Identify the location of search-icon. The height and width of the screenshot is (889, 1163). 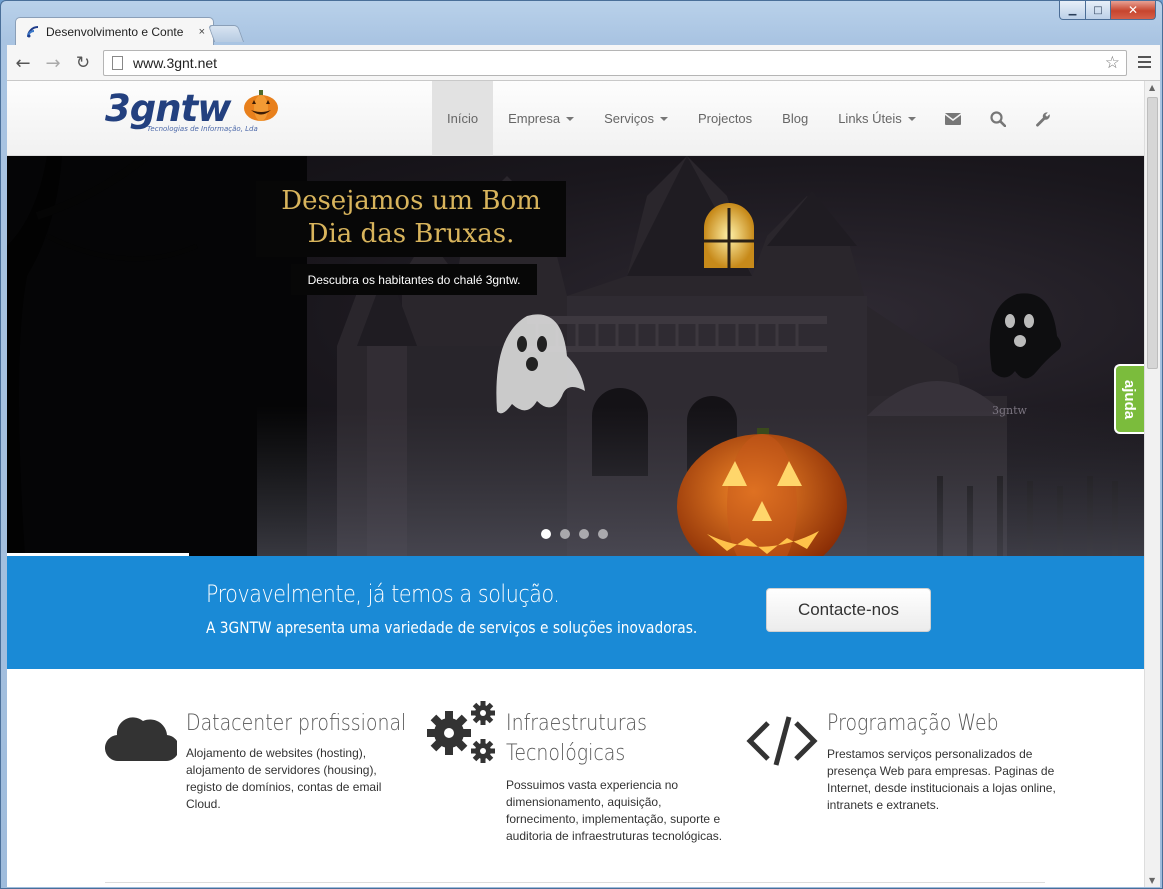
(998, 118).